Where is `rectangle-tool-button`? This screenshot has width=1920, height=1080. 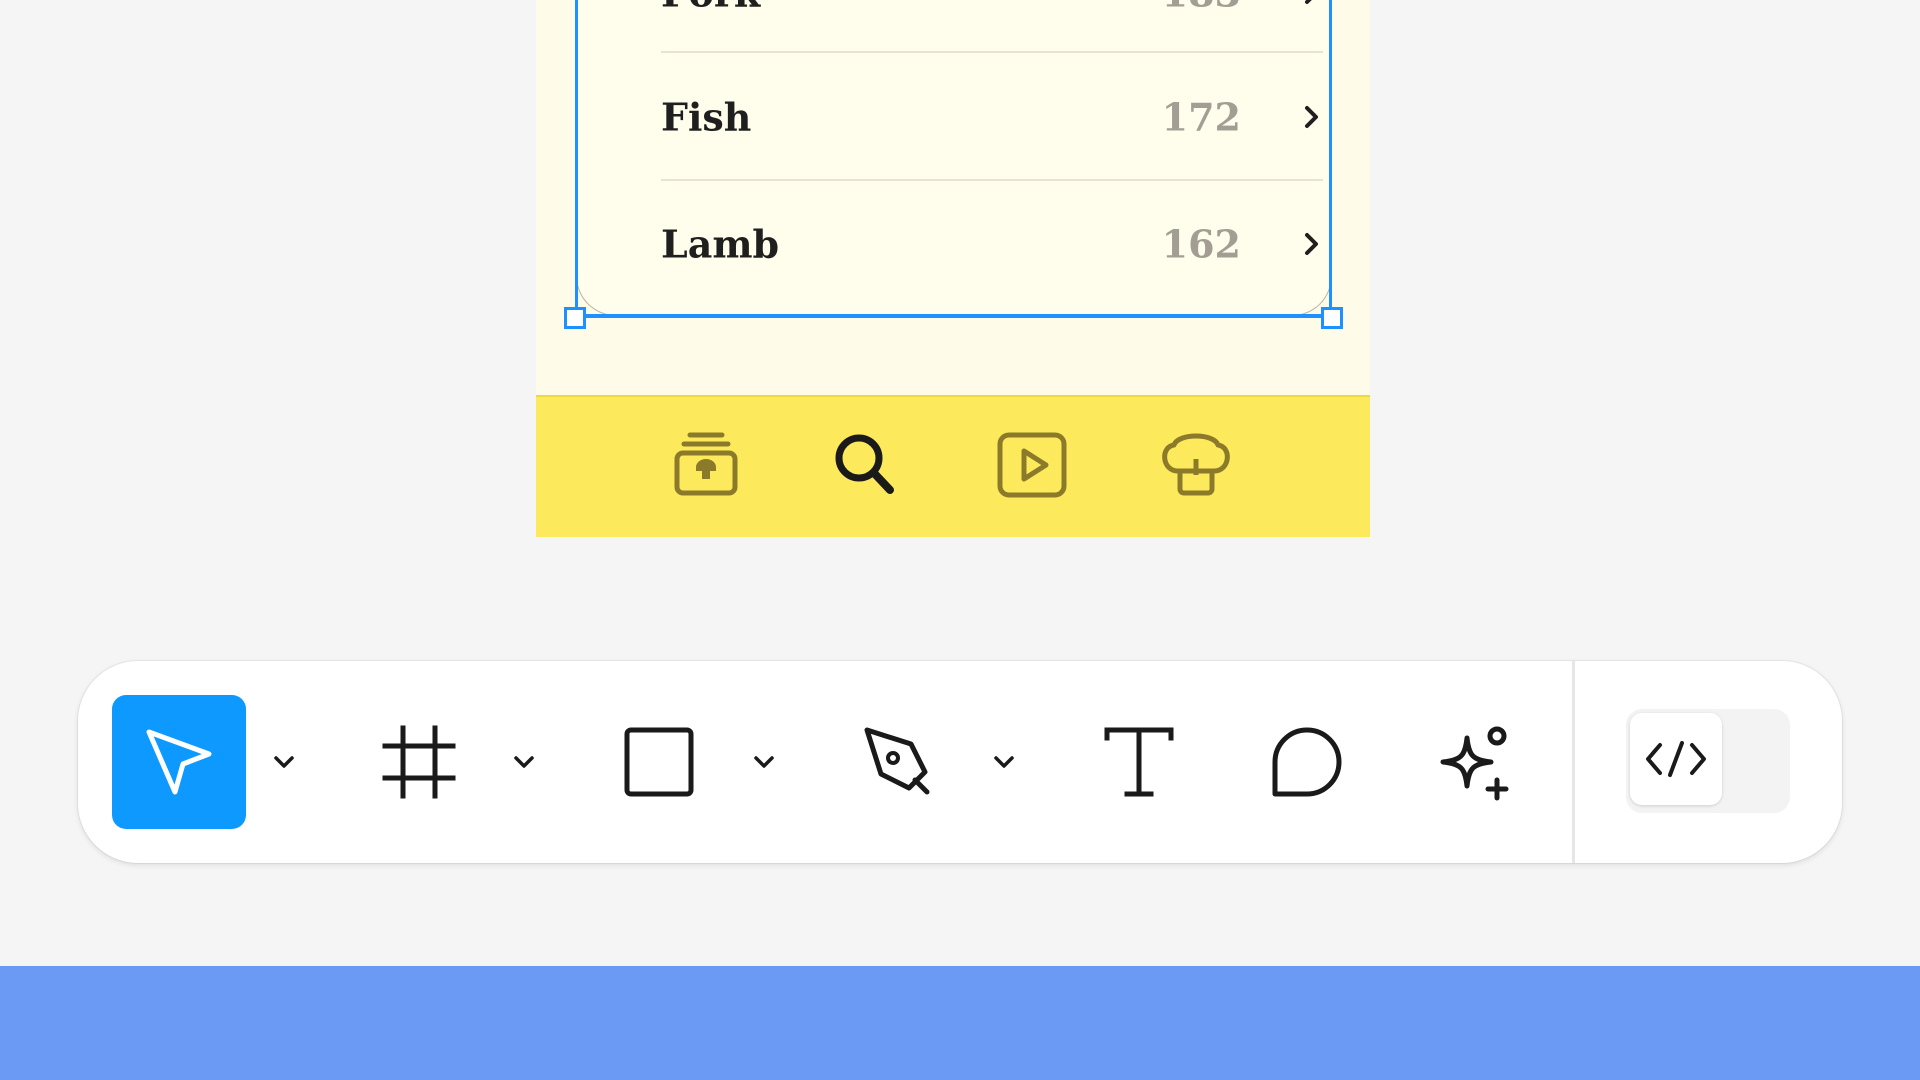 rectangle-tool-button is located at coordinates (659, 762).